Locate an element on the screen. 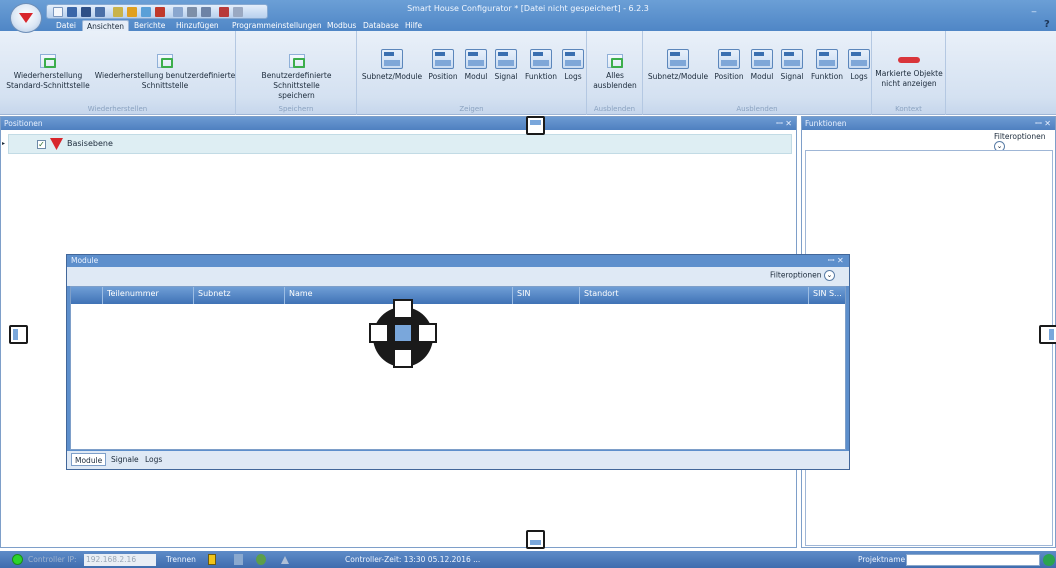 This screenshot has height=568, width=1056. chevron-down-icon: ⌄ is located at coordinates (829, 275).